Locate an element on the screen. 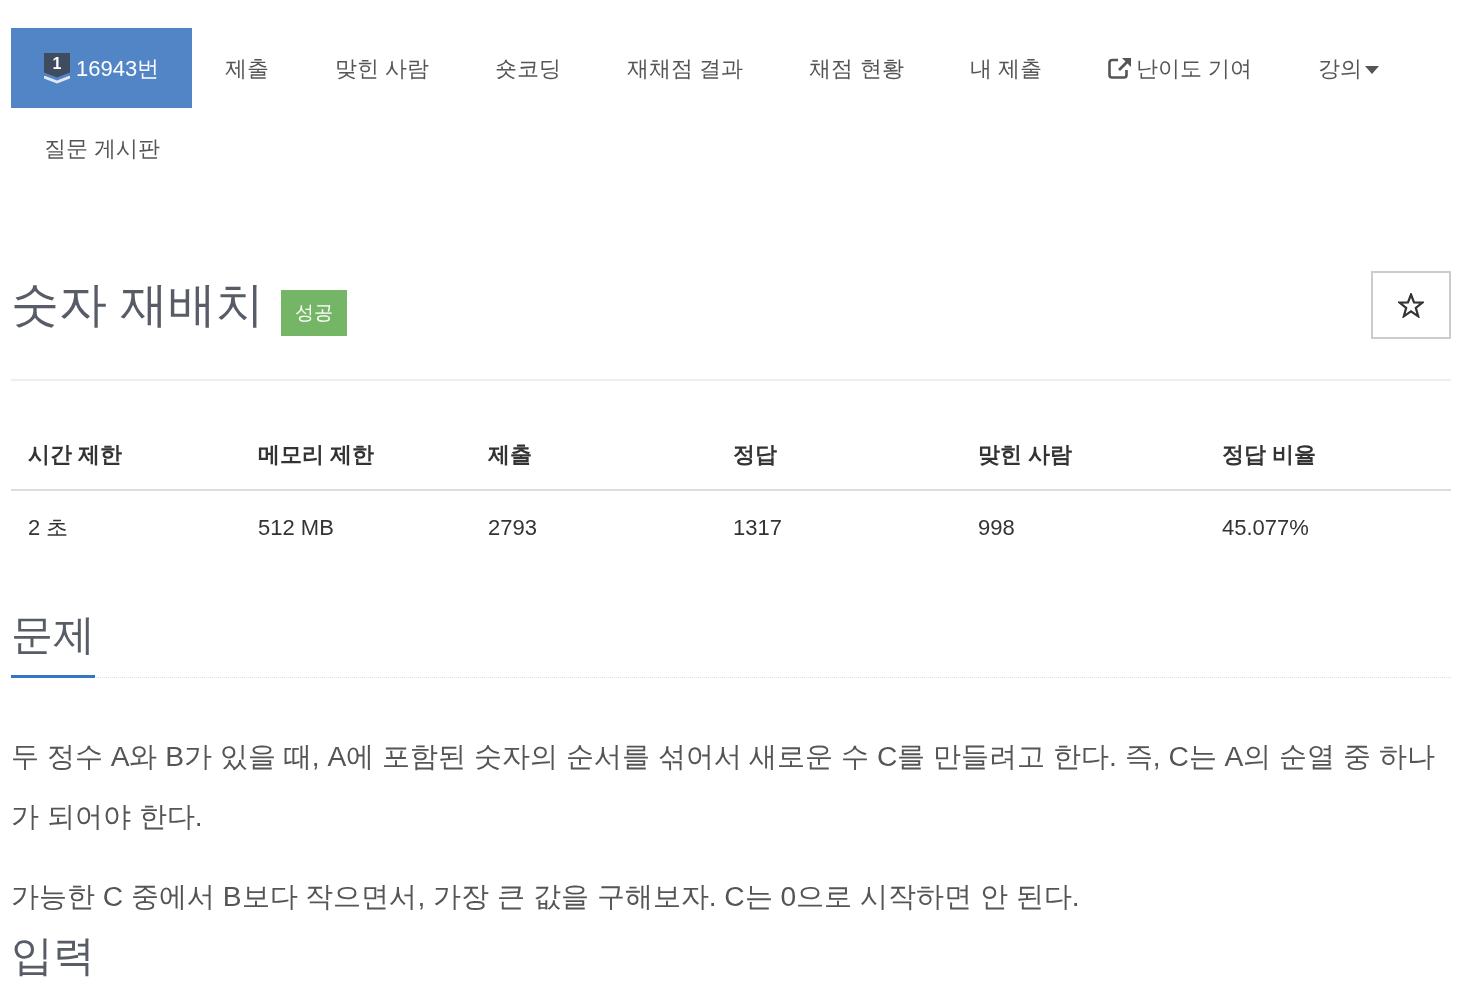 This screenshot has width=1474, height=984. section-heading: 문제 is located at coordinates (53, 644).